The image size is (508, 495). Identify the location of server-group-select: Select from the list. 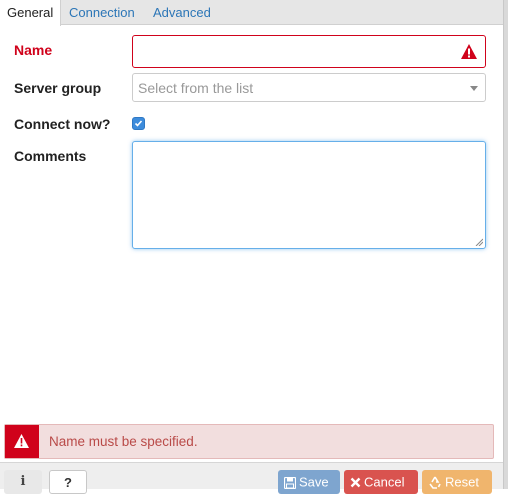
(309, 87).